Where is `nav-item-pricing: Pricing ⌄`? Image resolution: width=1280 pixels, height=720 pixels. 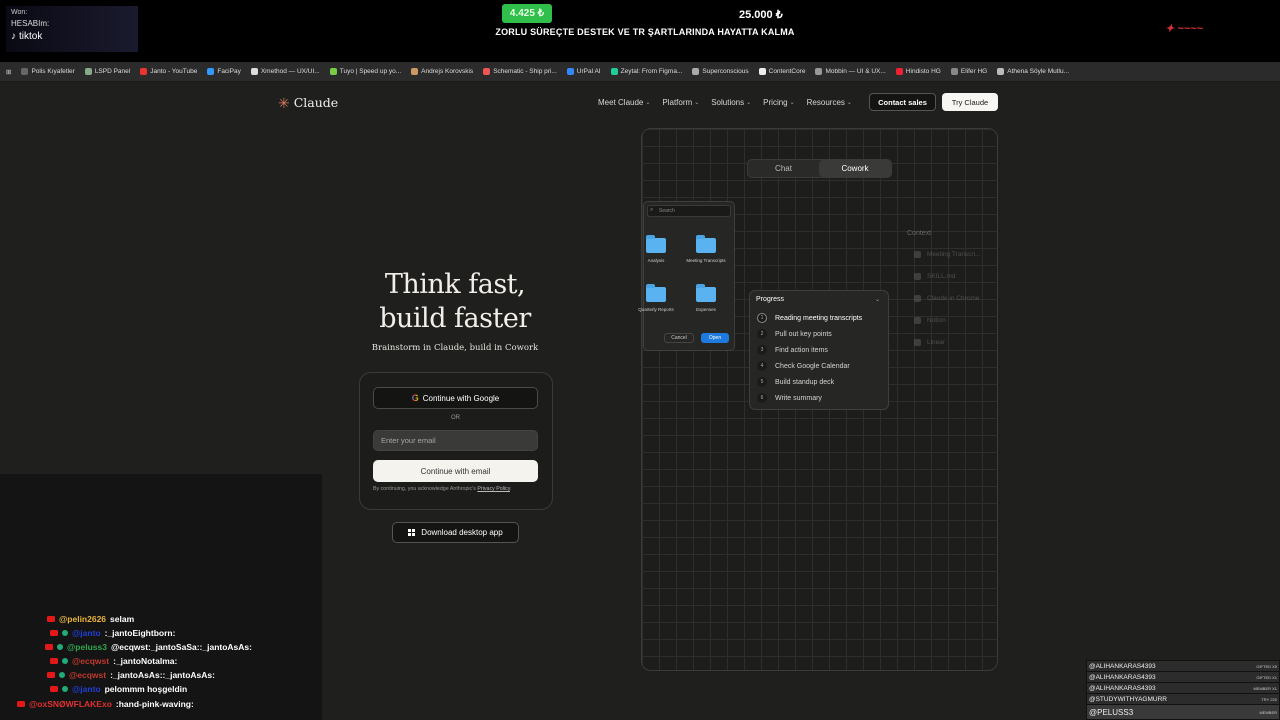 nav-item-pricing: Pricing ⌄ is located at coordinates (778, 102).